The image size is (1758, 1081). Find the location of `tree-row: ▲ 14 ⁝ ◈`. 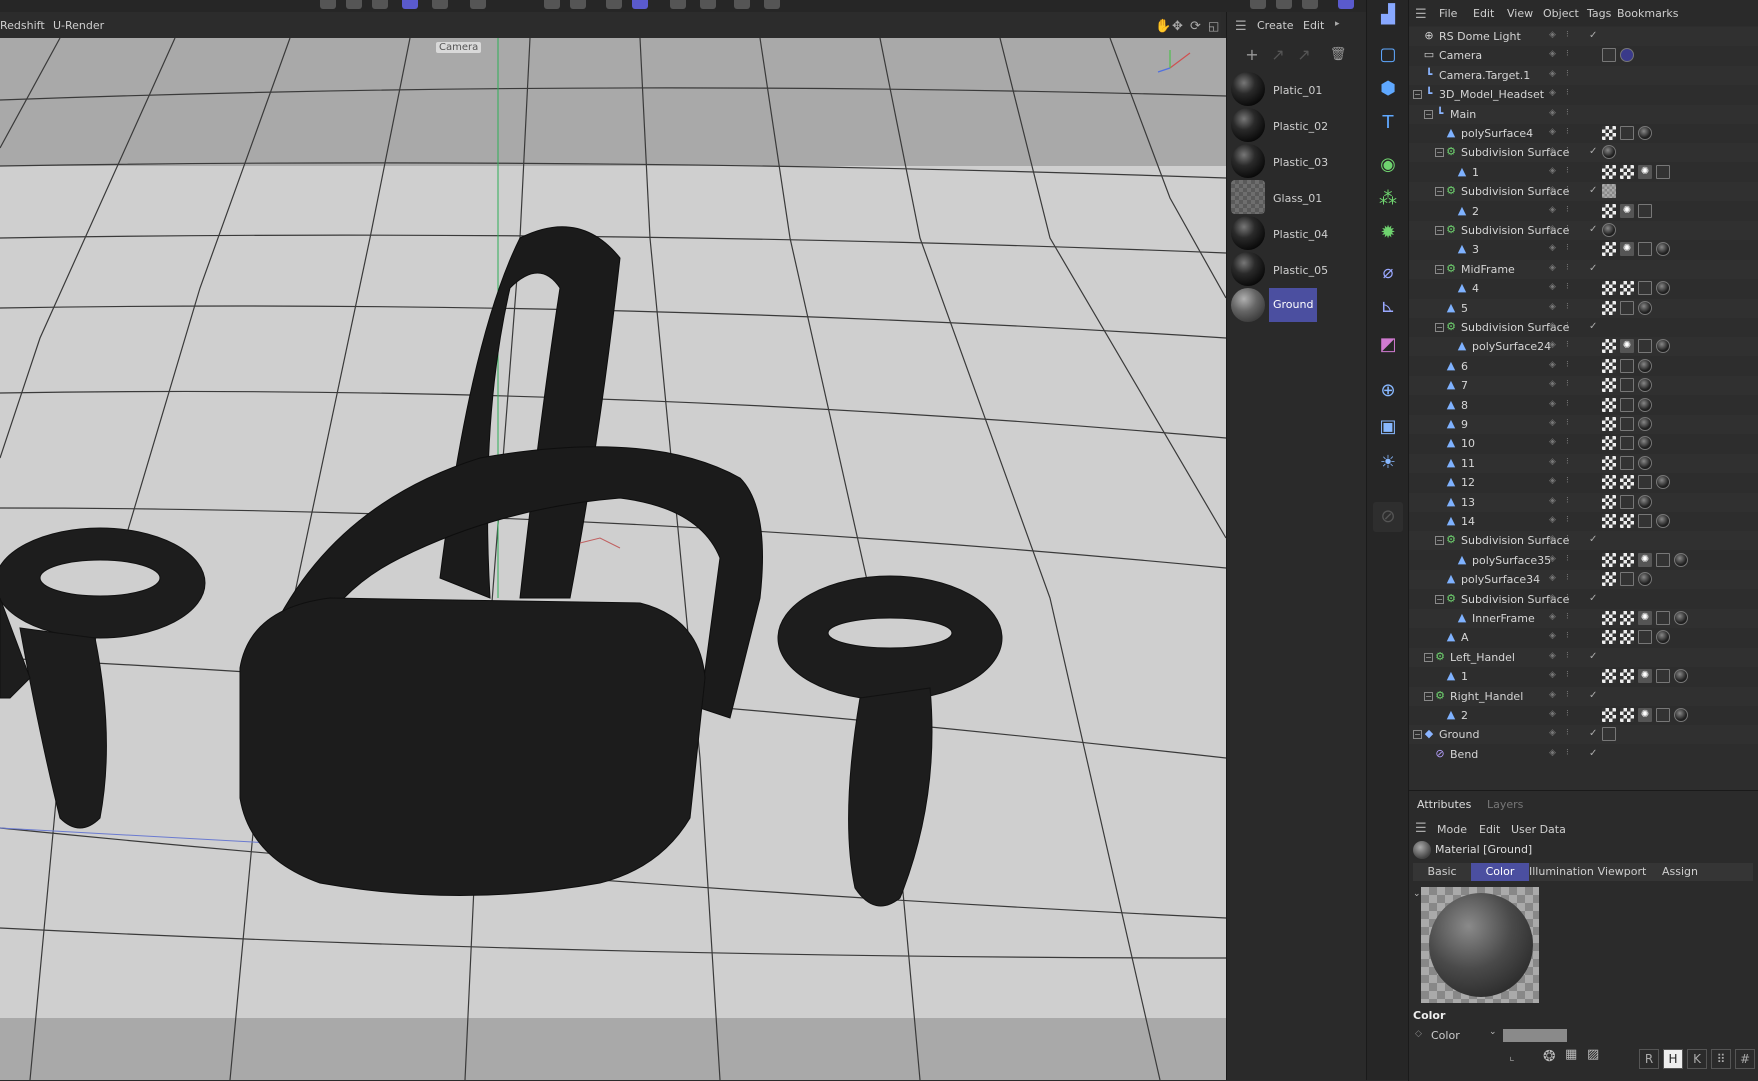

tree-row: ▲ 14 ⁝ ◈ is located at coordinates (1583, 521).